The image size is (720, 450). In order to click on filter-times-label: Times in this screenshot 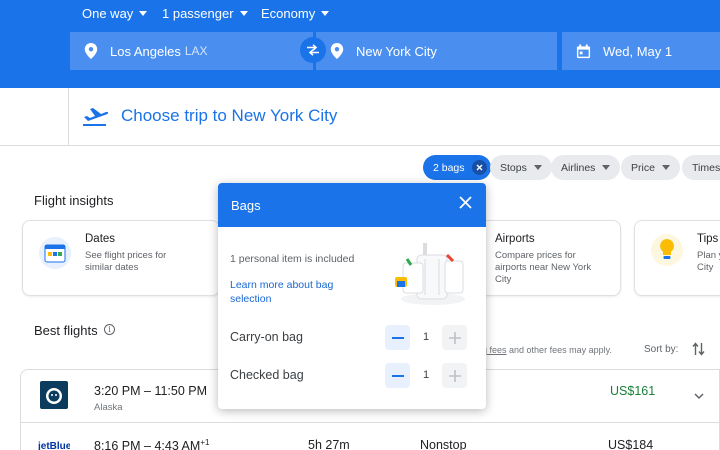, I will do `click(706, 167)`.